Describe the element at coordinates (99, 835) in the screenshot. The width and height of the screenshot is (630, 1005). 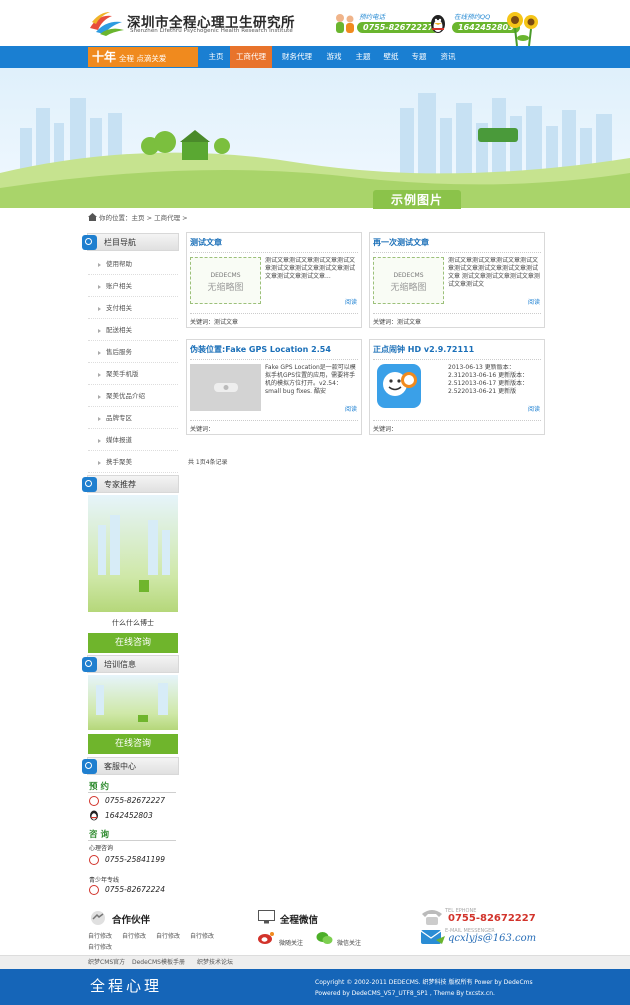
I see `consult-label: 咨 询` at that location.